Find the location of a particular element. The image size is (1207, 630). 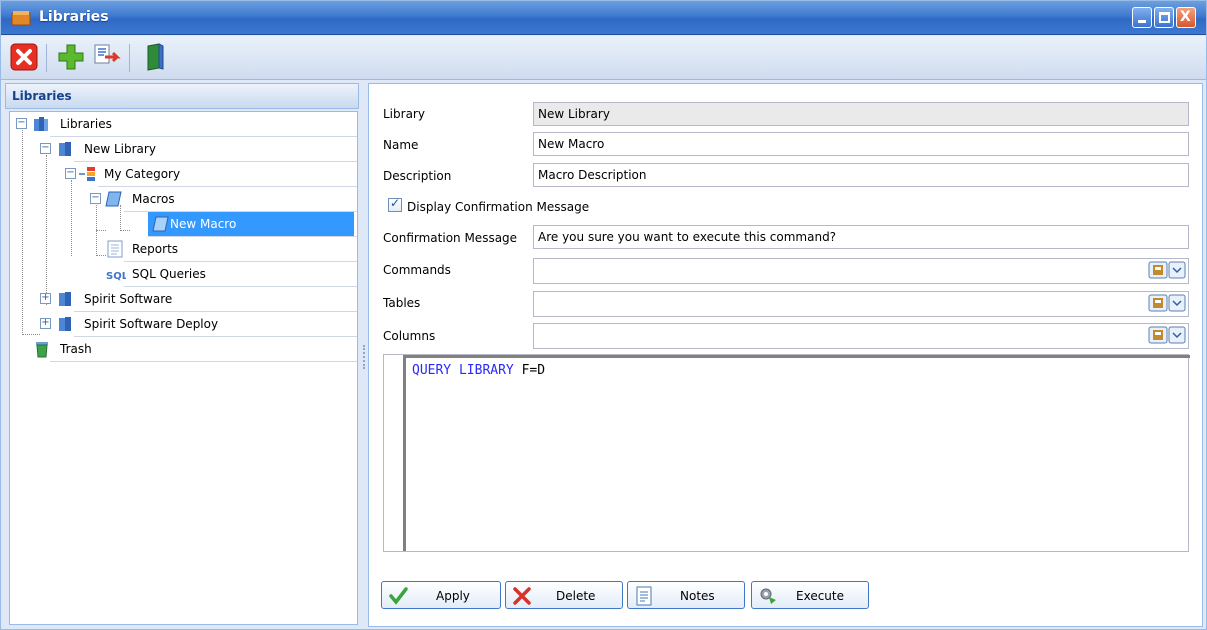

apply-button: Apply is located at coordinates (441, 595).